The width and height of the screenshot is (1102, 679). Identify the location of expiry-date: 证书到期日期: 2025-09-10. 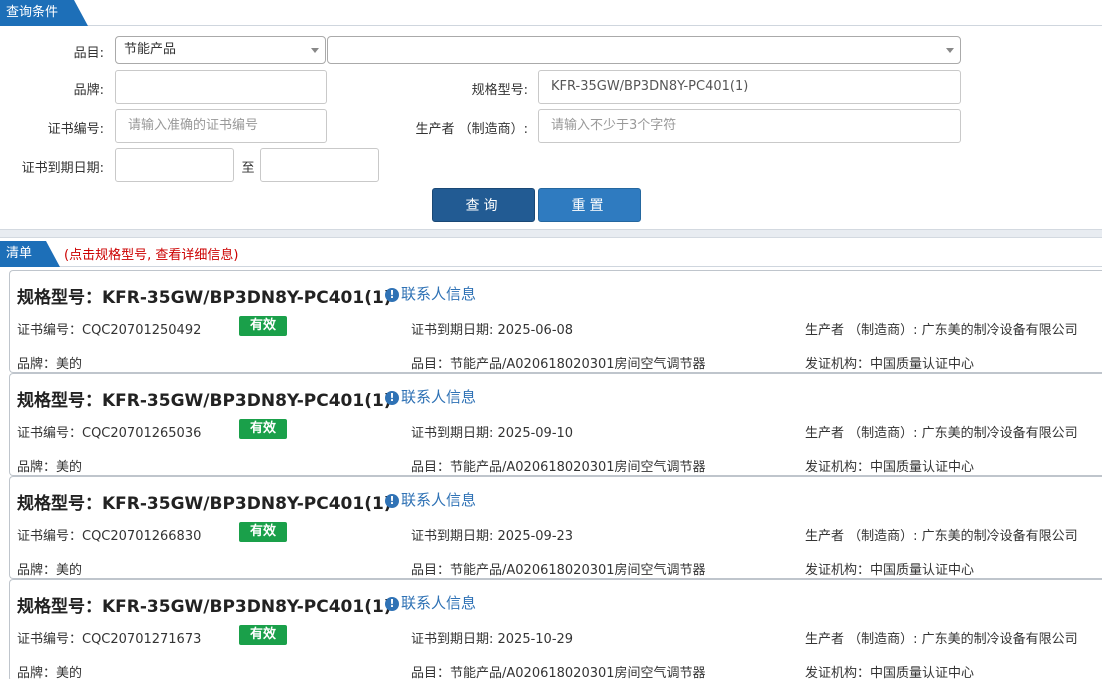
(492, 433).